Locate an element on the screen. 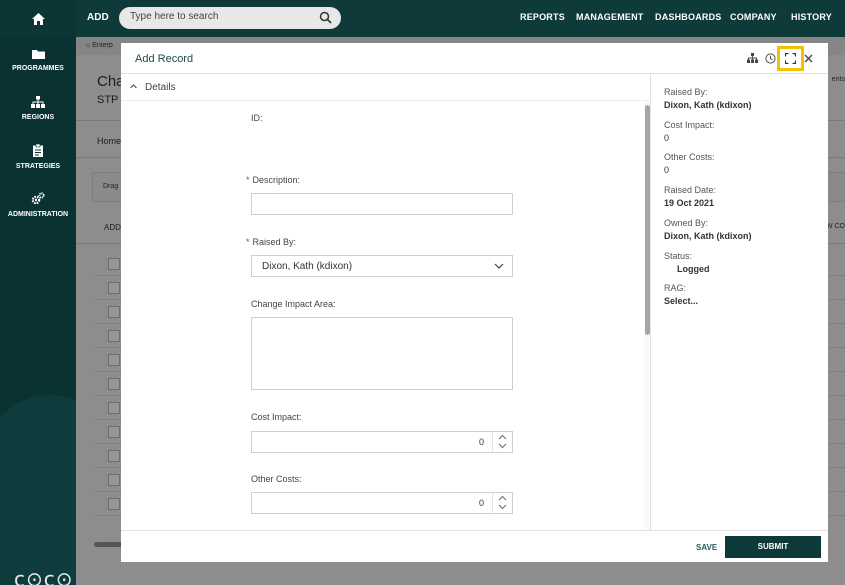 Image resolution: width=845 pixels, height=585 pixels. tab-home: Home is located at coordinates (109, 141).